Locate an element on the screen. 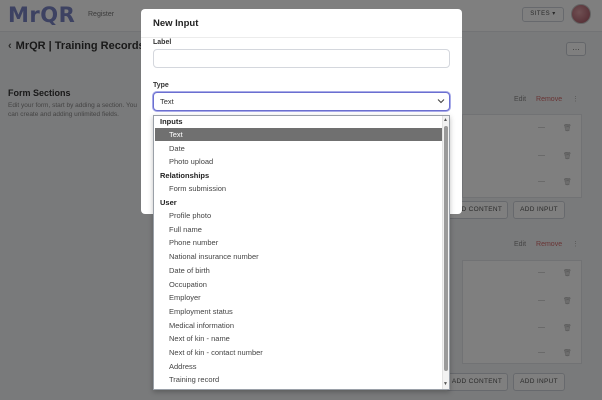 Image resolution: width=602 pixels, height=400 pixels. dropdown-option: Full name is located at coordinates (298, 229).